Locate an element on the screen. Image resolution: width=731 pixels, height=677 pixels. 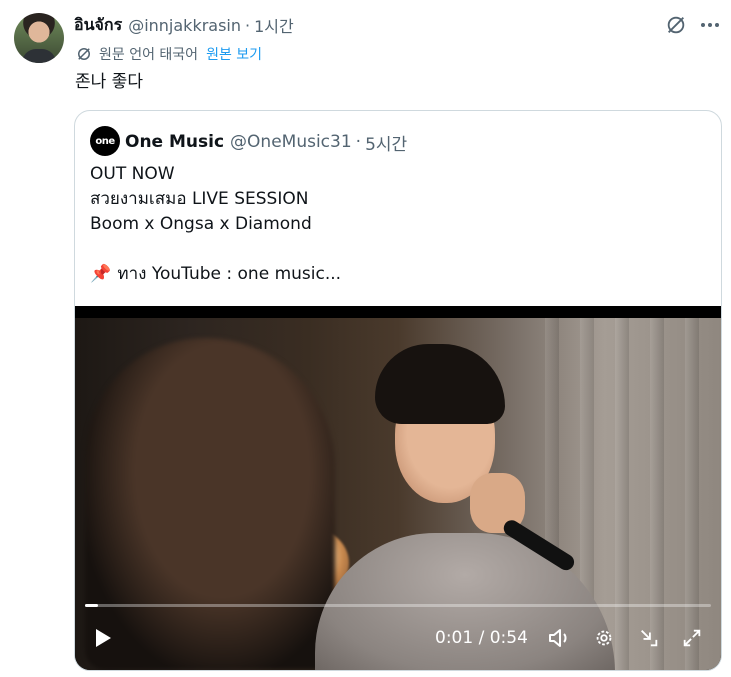
settings-button is located at coordinates (604, 638).